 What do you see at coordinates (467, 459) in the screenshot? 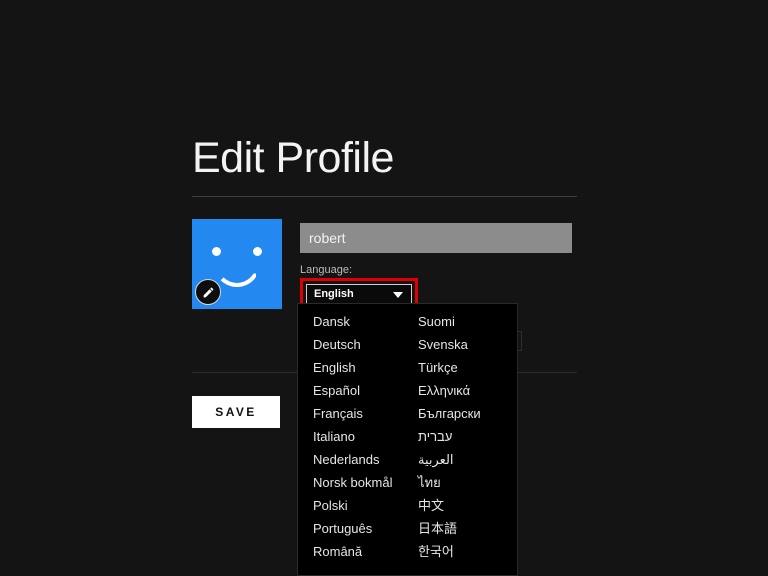
I see `language-option: العربية` at bounding box center [467, 459].